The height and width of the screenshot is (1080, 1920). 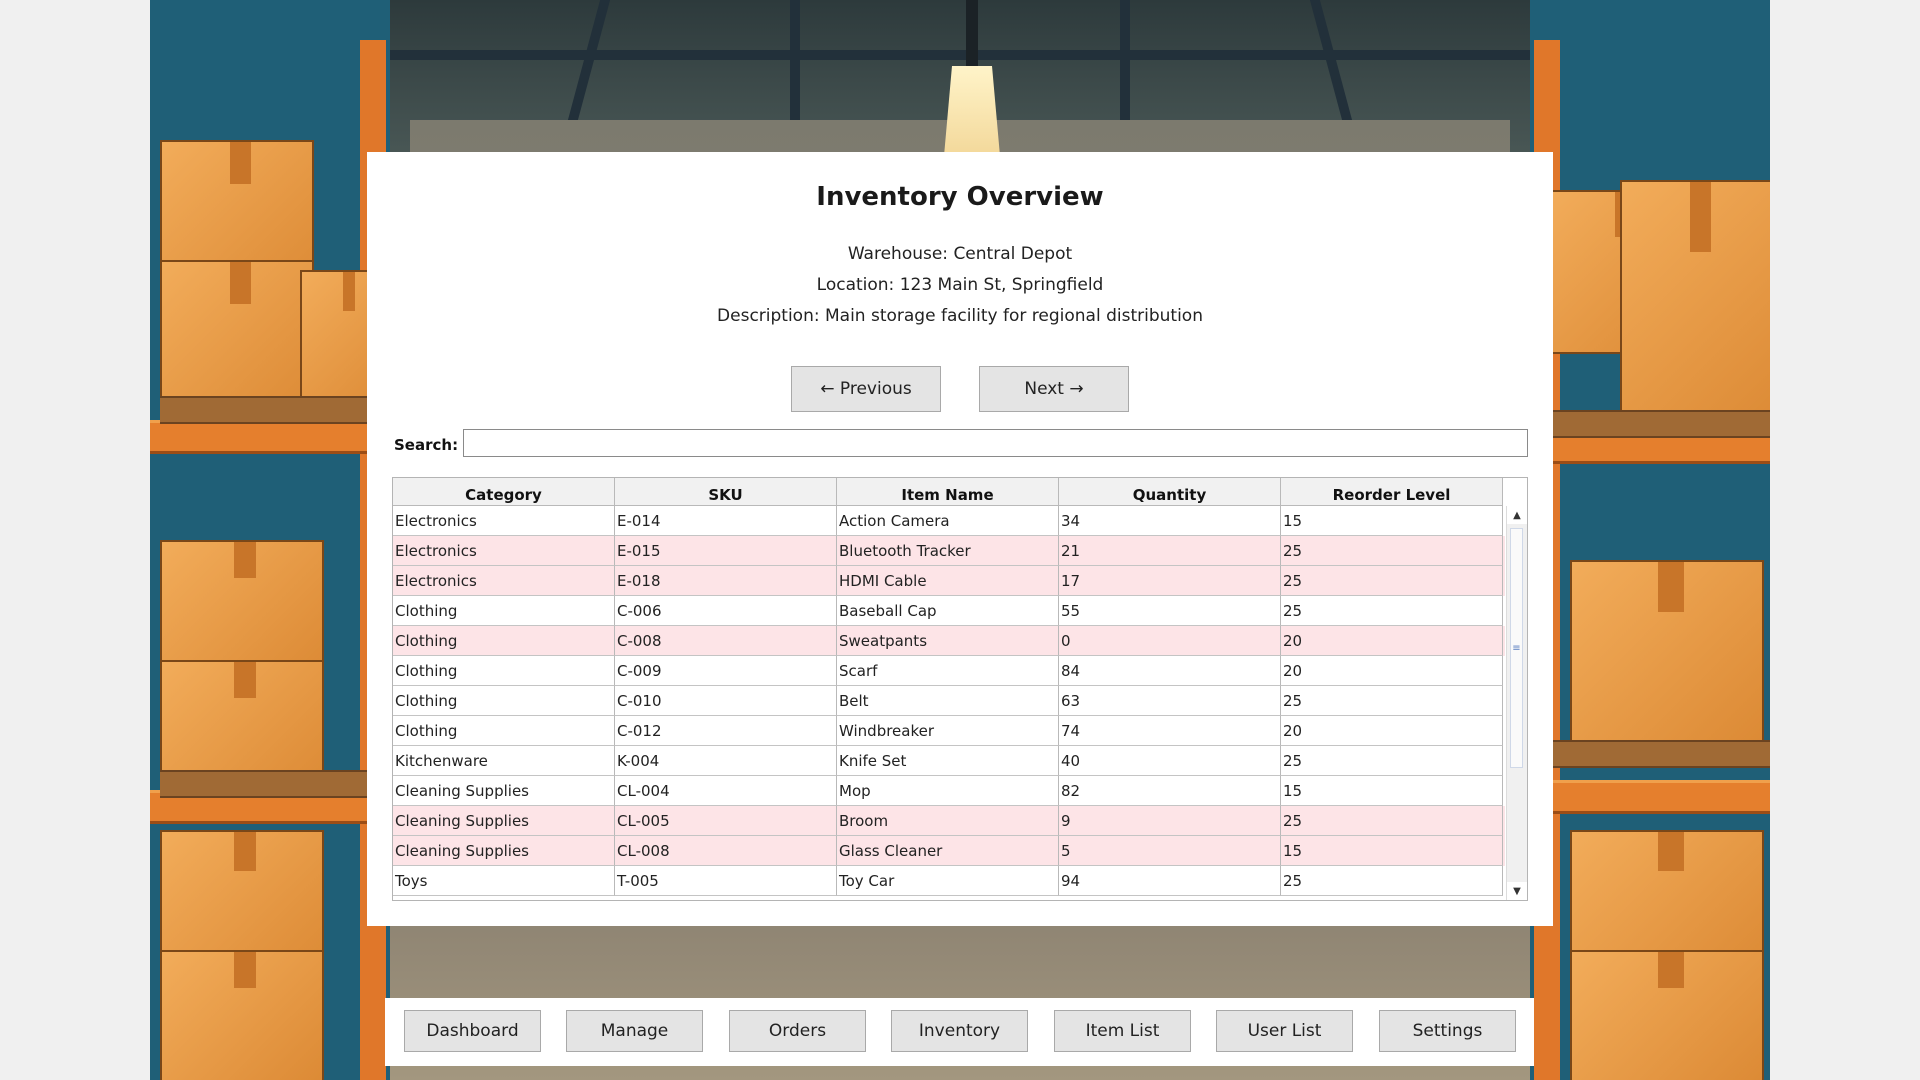 I want to click on table-row: Cleaning Supplies CL-004 Mop 82 15, so click(x=949, y=791).